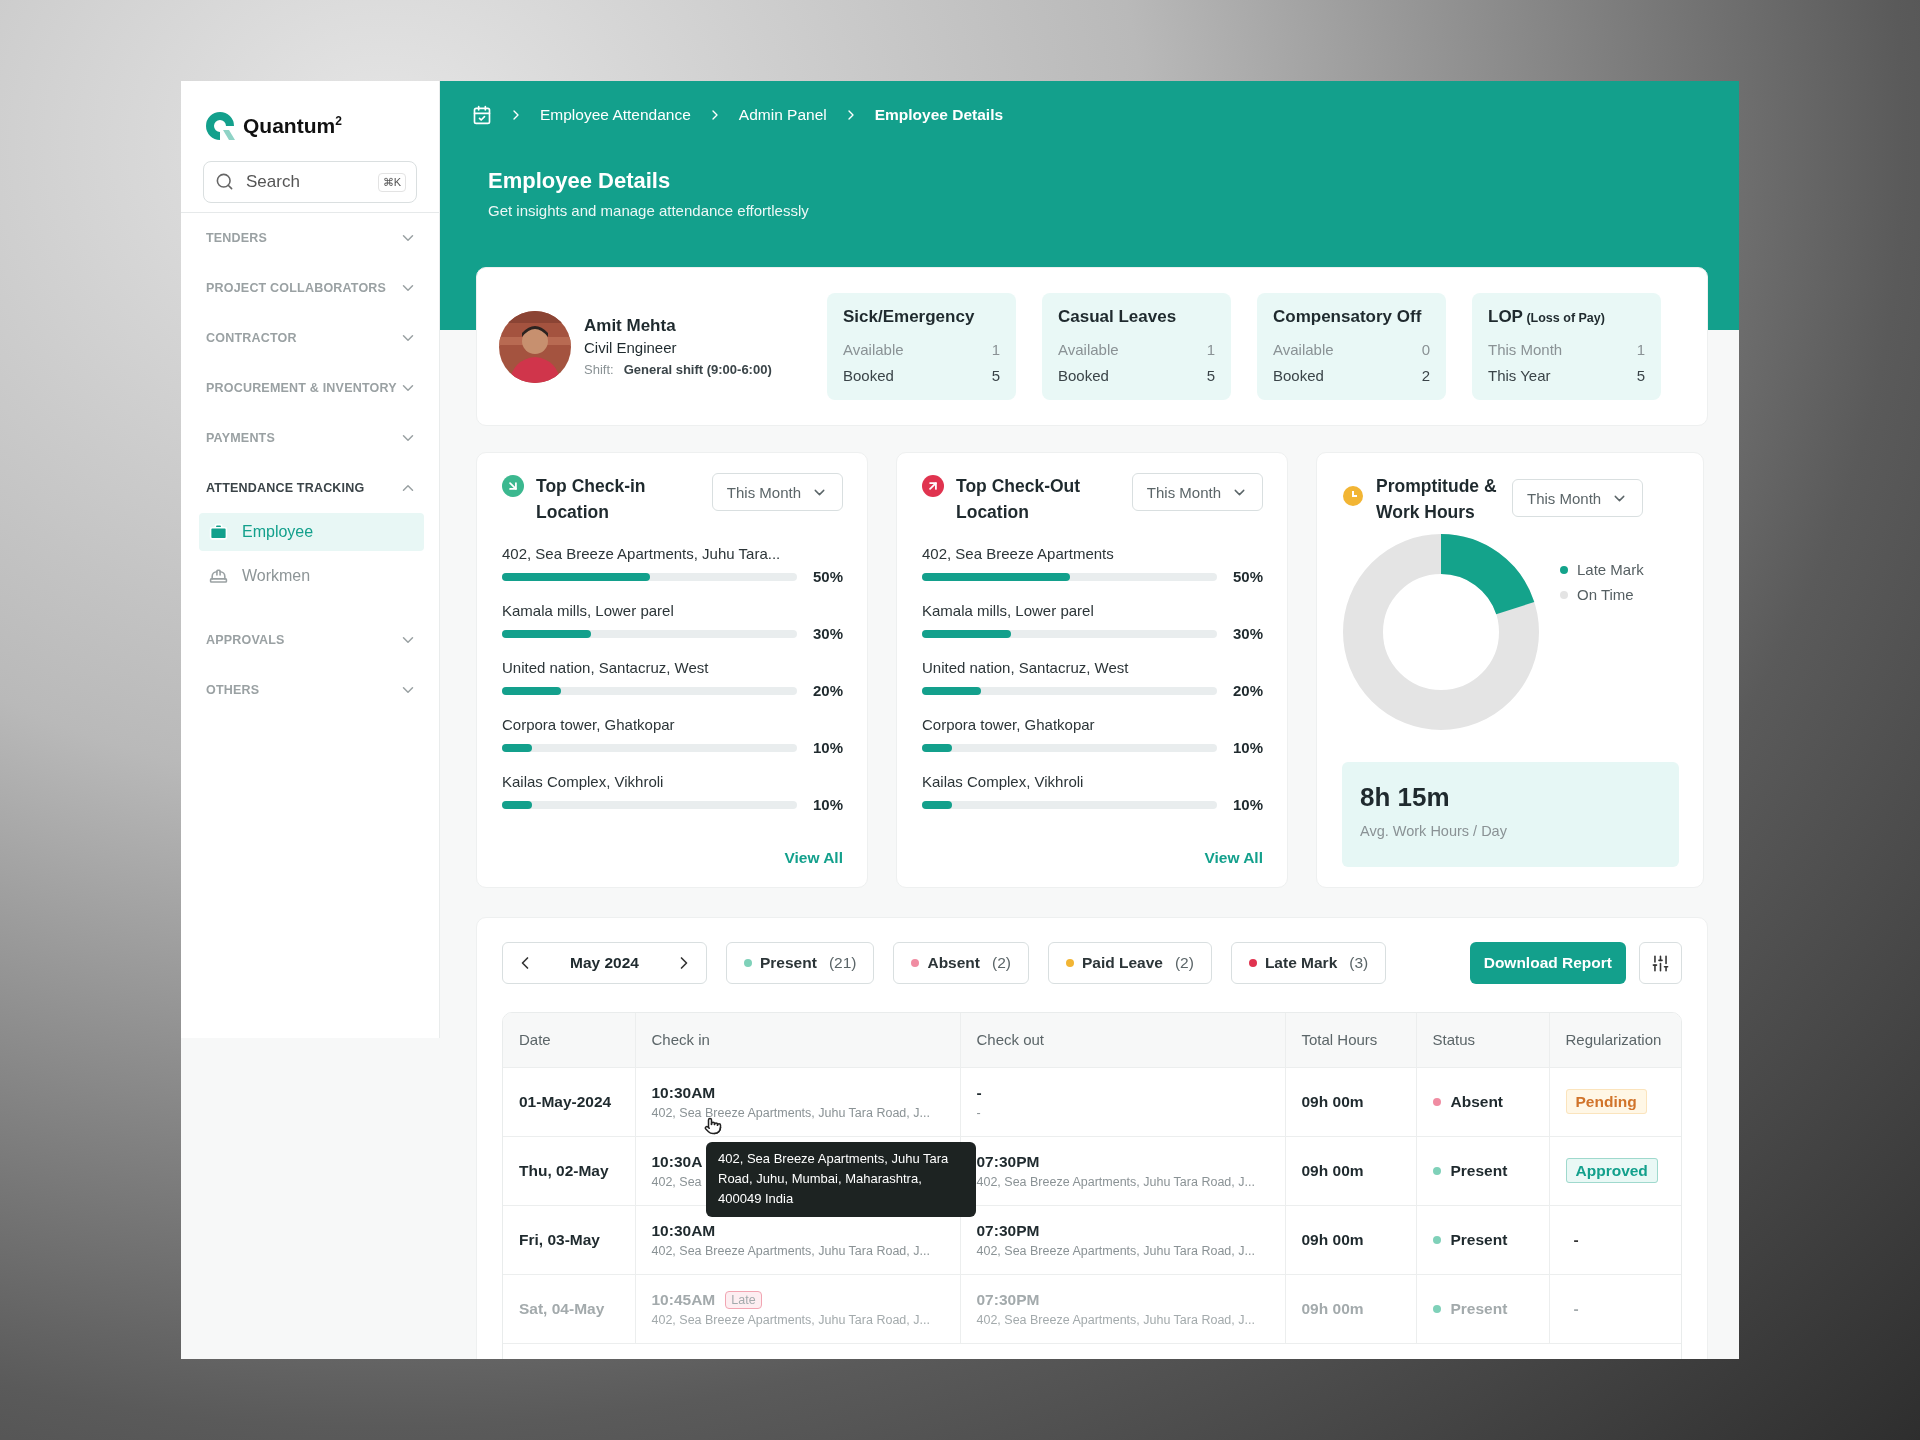 The width and height of the screenshot is (1920, 1440). What do you see at coordinates (1405, 797) in the screenshot?
I see `work-hours-value: 8h 15m` at bounding box center [1405, 797].